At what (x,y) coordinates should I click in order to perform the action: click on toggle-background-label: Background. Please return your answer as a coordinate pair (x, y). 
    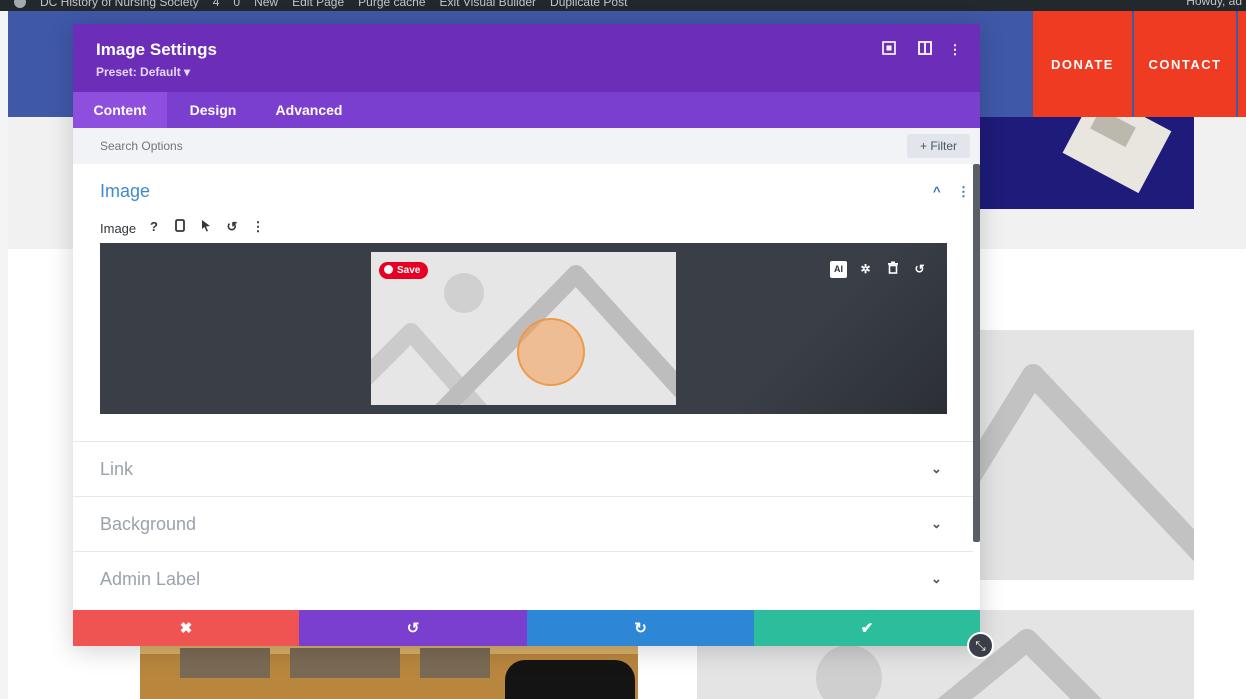
    Looking at the image, I should click on (148, 524).